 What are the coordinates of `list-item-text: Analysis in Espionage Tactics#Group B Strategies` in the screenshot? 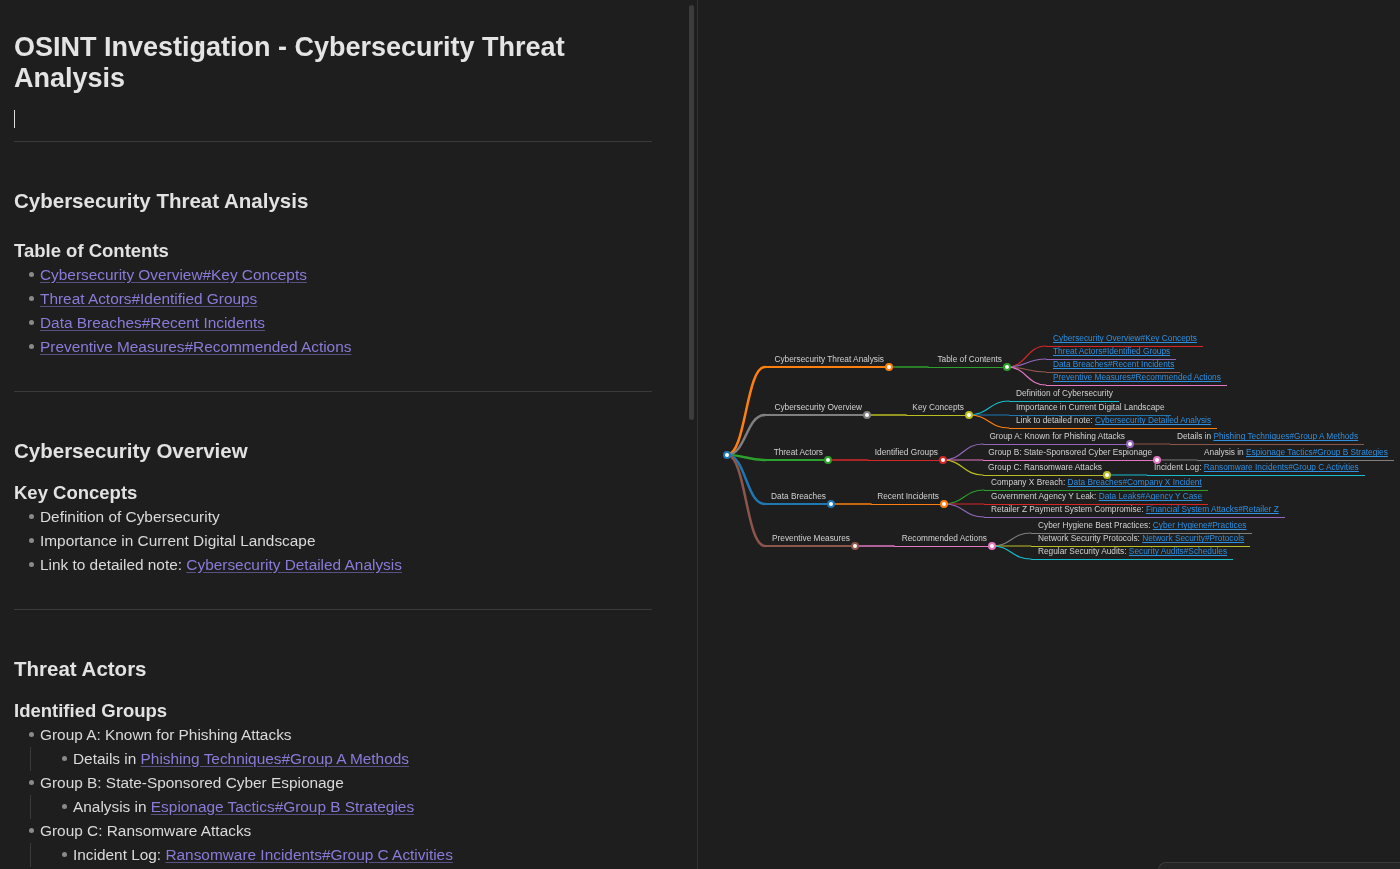 It's located at (244, 806).